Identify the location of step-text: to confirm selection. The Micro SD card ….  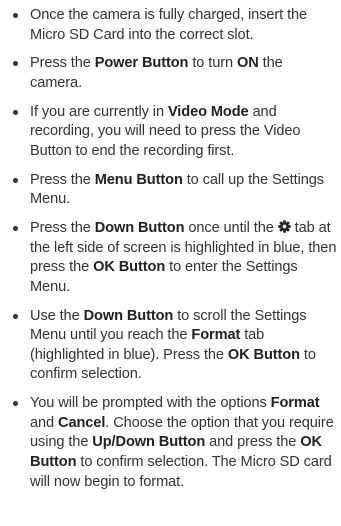
(181, 472).